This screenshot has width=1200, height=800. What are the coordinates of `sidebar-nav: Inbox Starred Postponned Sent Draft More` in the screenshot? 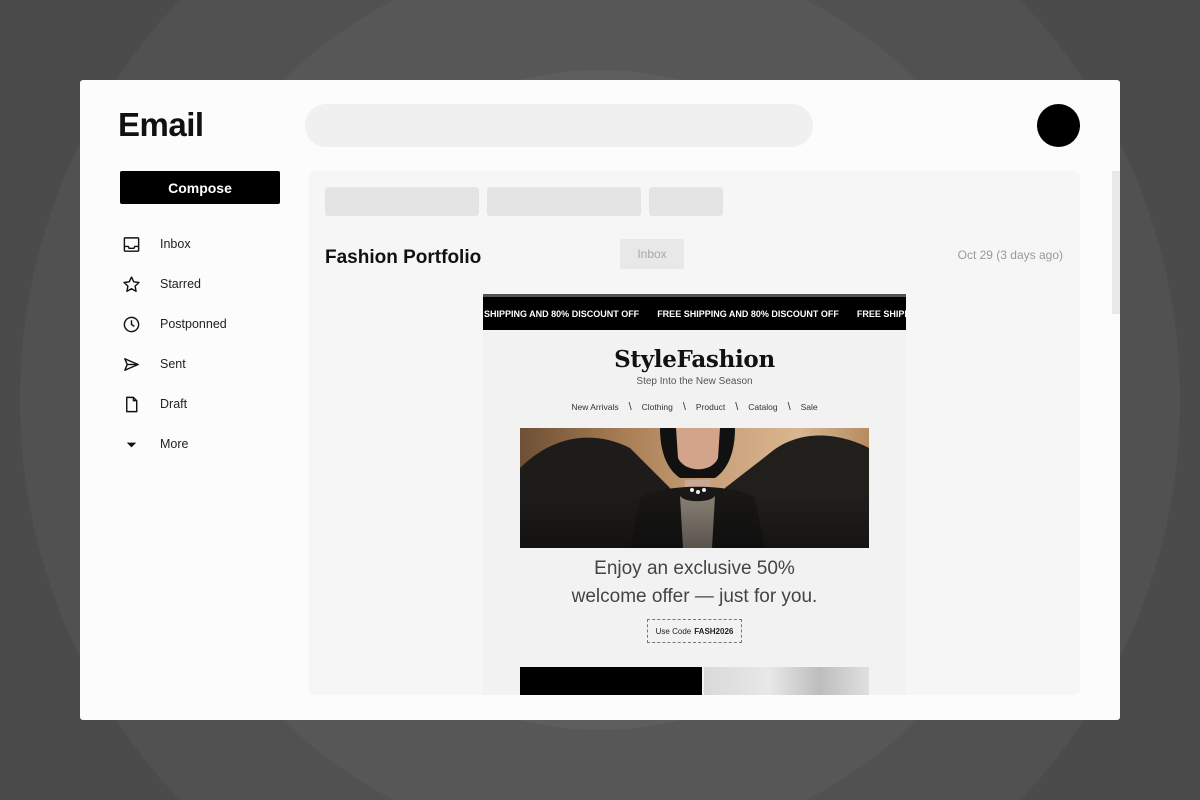 It's located at (173, 344).